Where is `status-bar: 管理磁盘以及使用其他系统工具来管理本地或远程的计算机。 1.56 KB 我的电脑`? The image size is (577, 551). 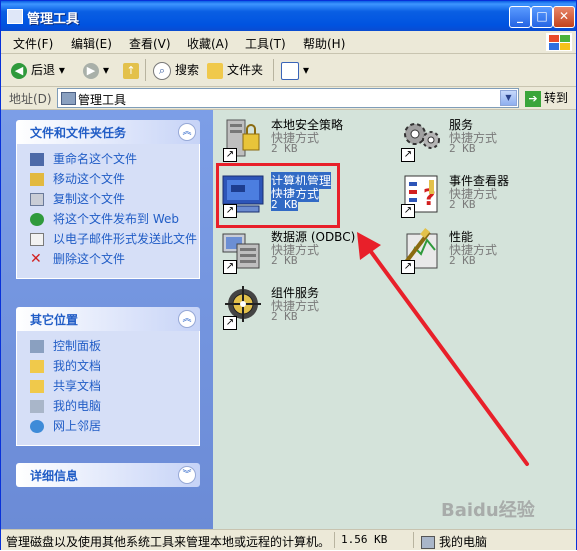
status-bar: 管理磁盘以及使用其他系统工具来管理本地或远程的计算机。 1.56 KB 我的电脑 is located at coordinates (288, 539).